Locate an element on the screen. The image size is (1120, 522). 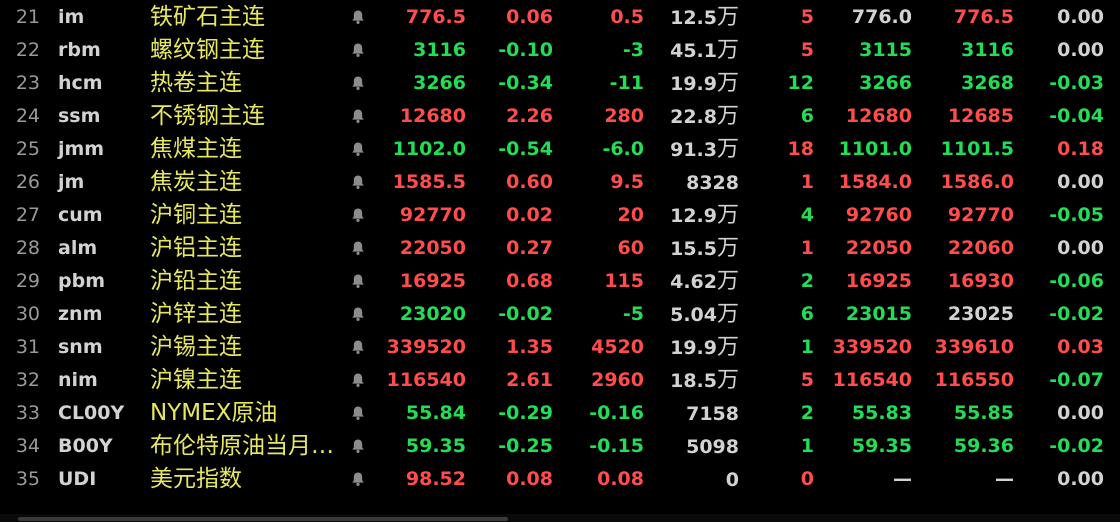
rise-speed: -0.07 is located at coordinates (1076, 380).